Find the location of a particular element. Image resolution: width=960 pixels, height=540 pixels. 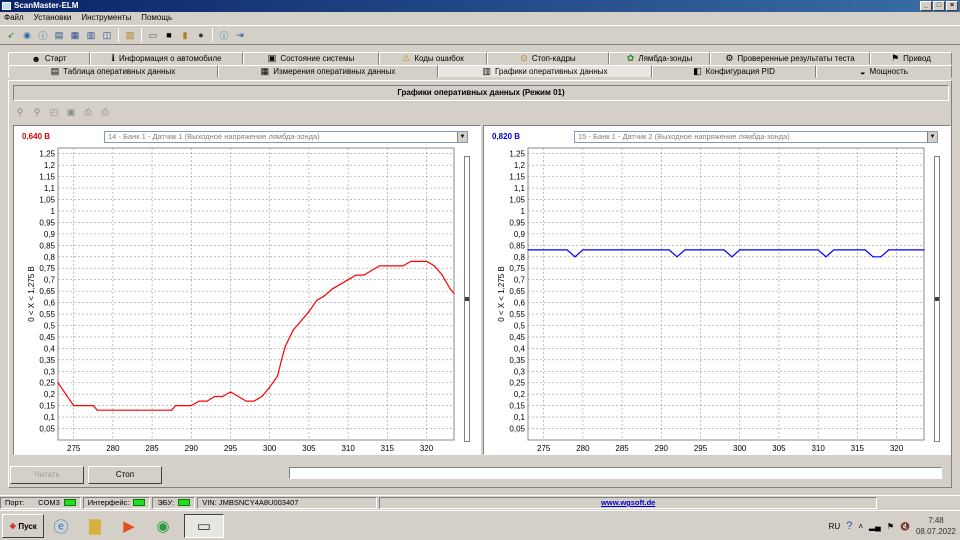

tab-label: Проверенные результаты теста is located at coordinates (796, 58).